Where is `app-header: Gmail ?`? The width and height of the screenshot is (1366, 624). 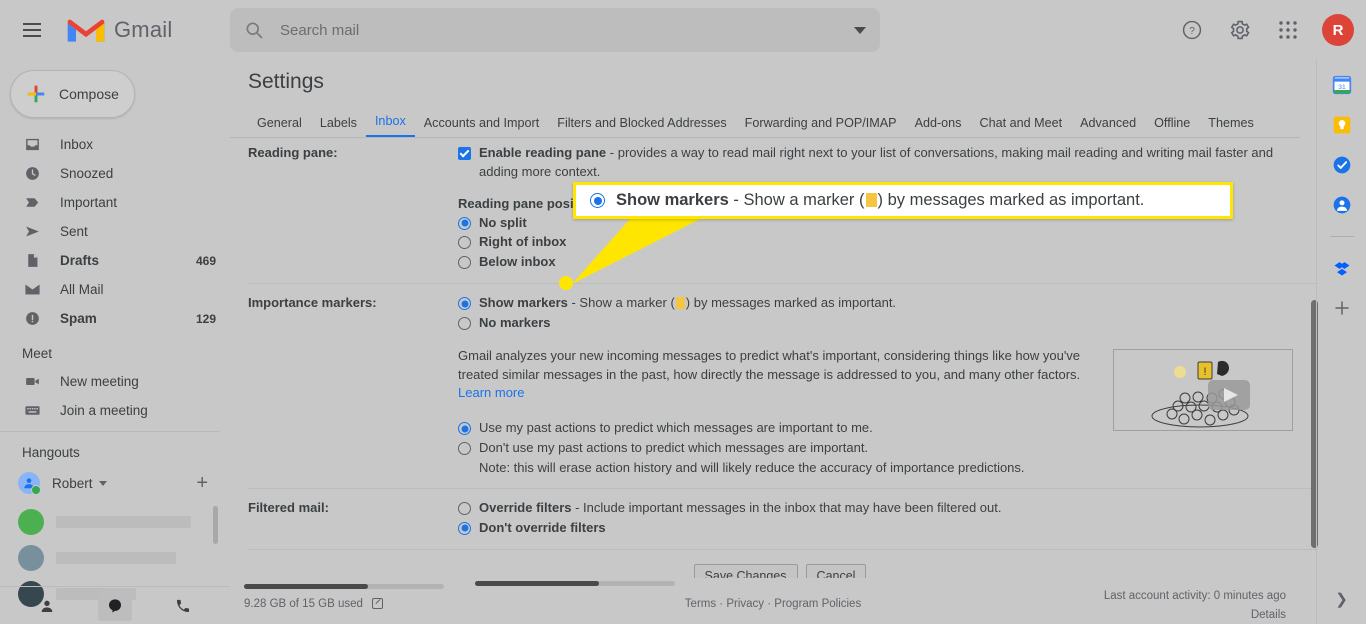
app-header: Gmail ? is located at coordinates (683, 30).